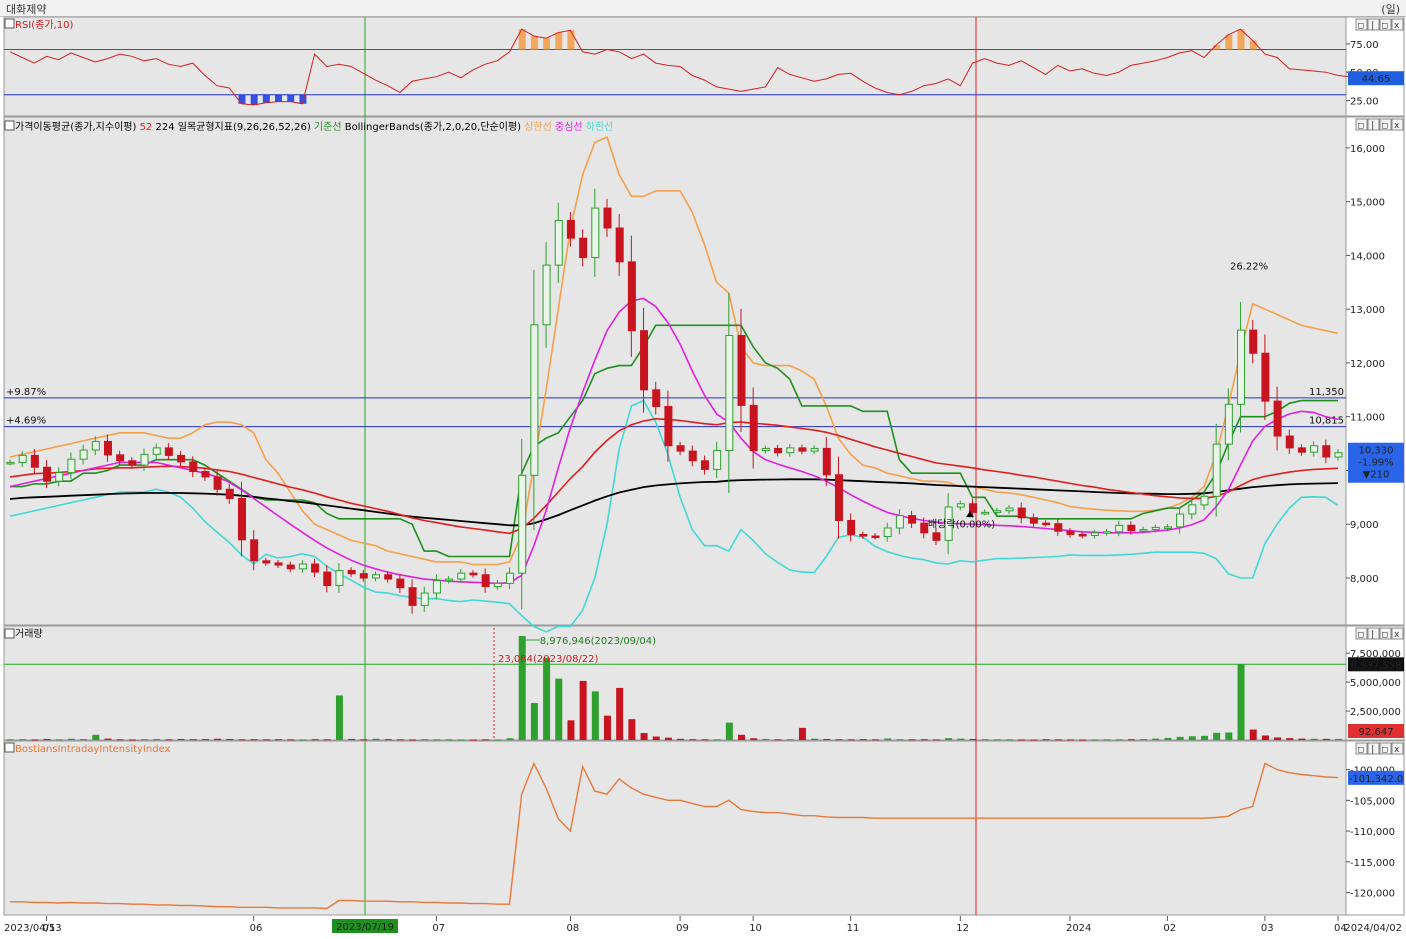 The width and height of the screenshot is (1406, 939). What do you see at coordinates (1249, 267) in the screenshot?
I see `peak-annotation: 26.22%` at bounding box center [1249, 267].